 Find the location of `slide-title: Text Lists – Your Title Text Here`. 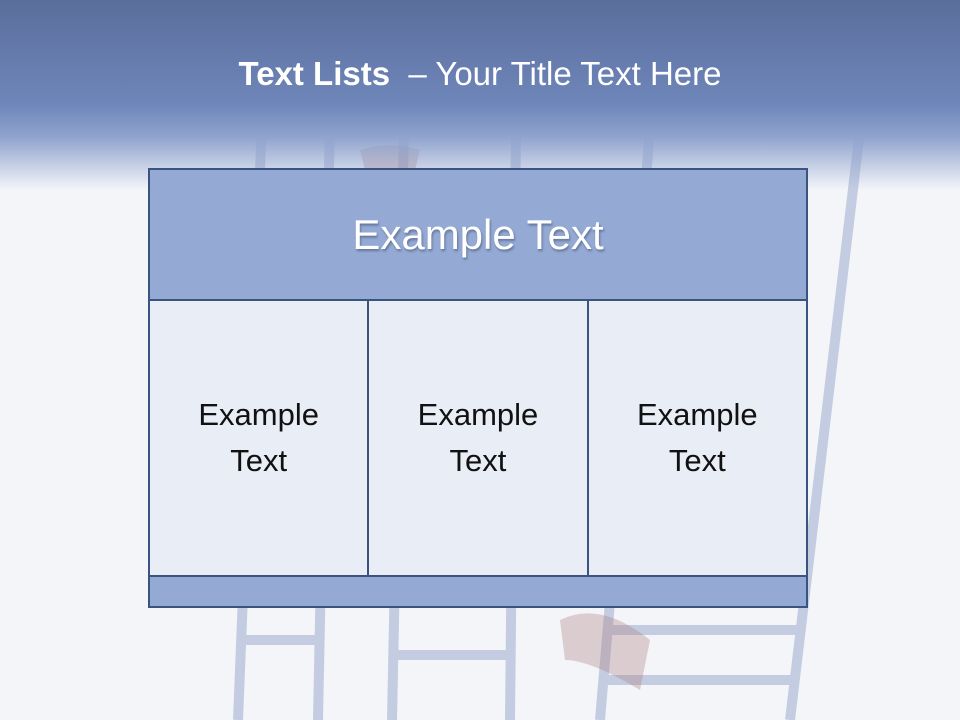

slide-title: Text Lists – Your Title Text Here is located at coordinates (480, 74).